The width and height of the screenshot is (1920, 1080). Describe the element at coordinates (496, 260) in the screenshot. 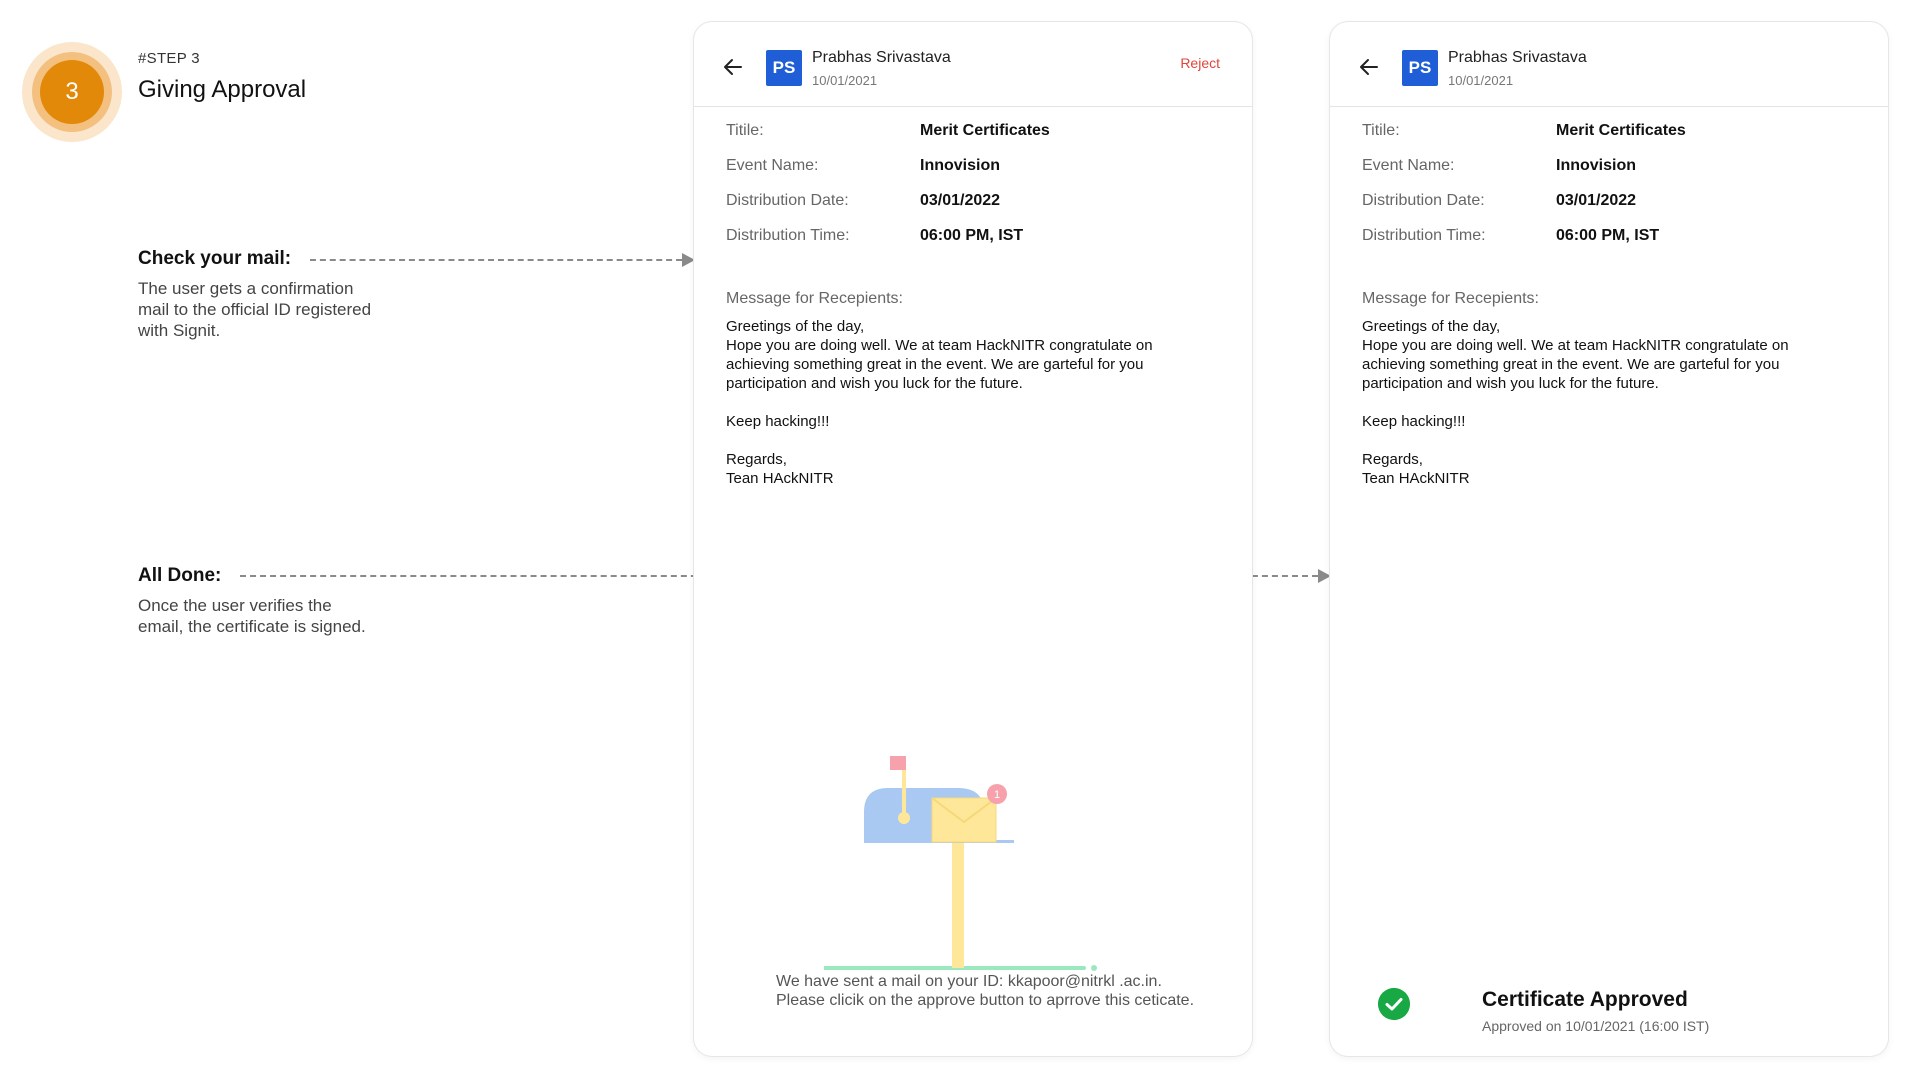

I see `connector-line-check-mail` at that location.